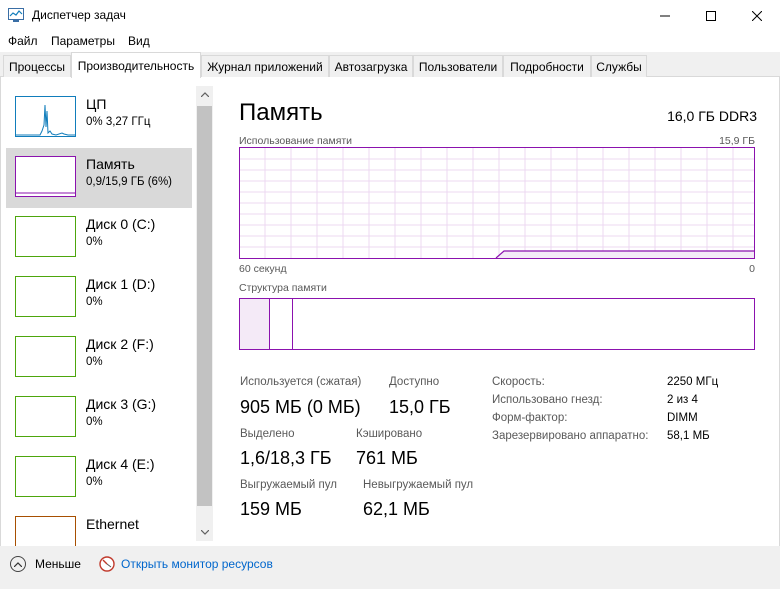  Describe the element at coordinates (121, 284) in the screenshot. I see `sidebar-item-label: Диск 1 (D:)` at that location.